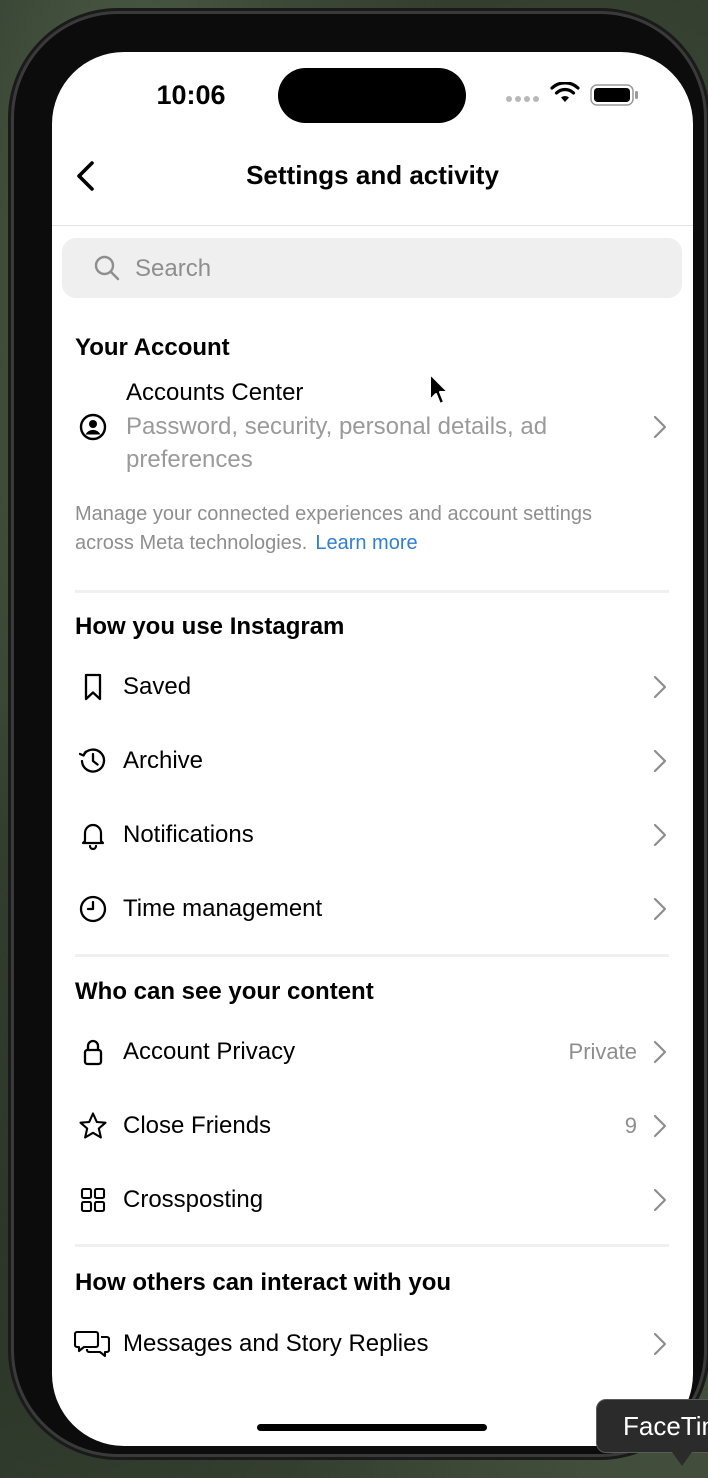  What do you see at coordinates (372, 175) in the screenshot?
I see `page-title: Settings and activity` at bounding box center [372, 175].